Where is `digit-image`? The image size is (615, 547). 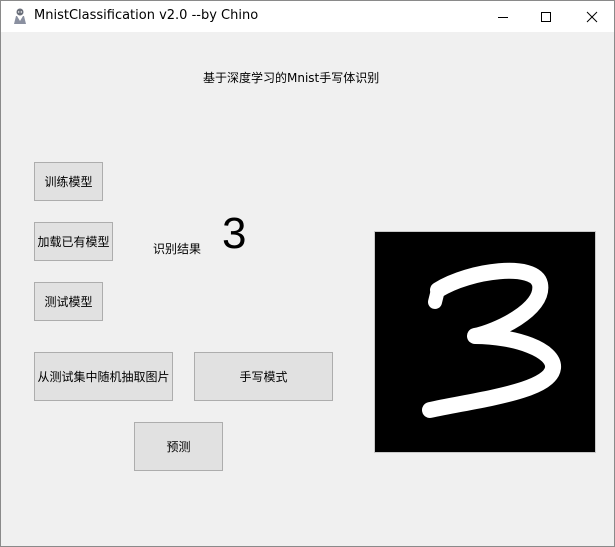
digit-image is located at coordinates (485, 342).